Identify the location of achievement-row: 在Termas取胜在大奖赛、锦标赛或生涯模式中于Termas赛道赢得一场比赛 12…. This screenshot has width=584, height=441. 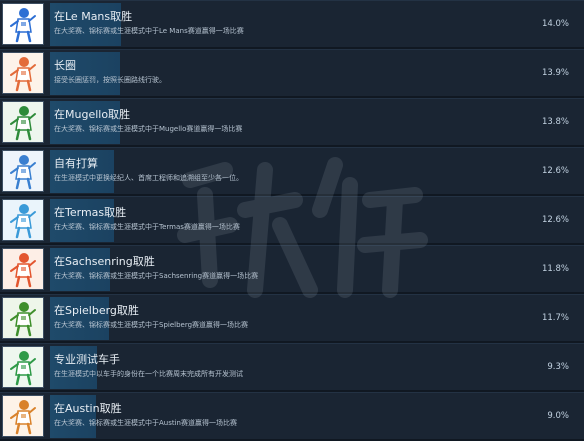
(292, 219).